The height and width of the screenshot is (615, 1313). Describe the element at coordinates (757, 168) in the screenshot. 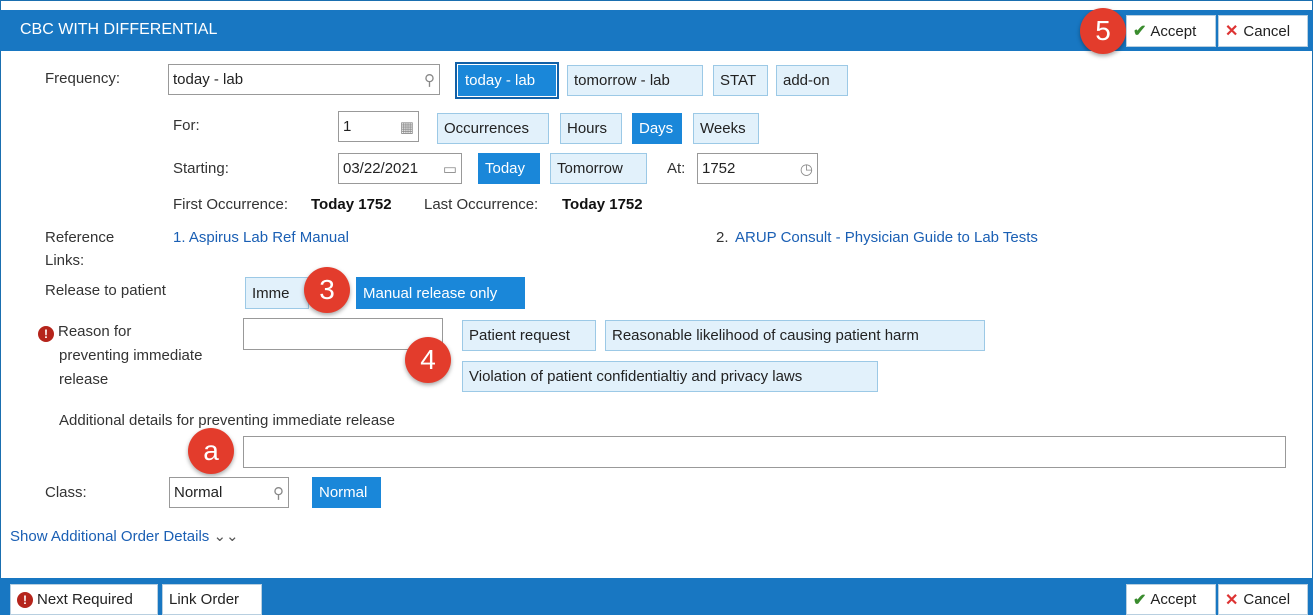

I see `time-input: 1752 ◷` at that location.